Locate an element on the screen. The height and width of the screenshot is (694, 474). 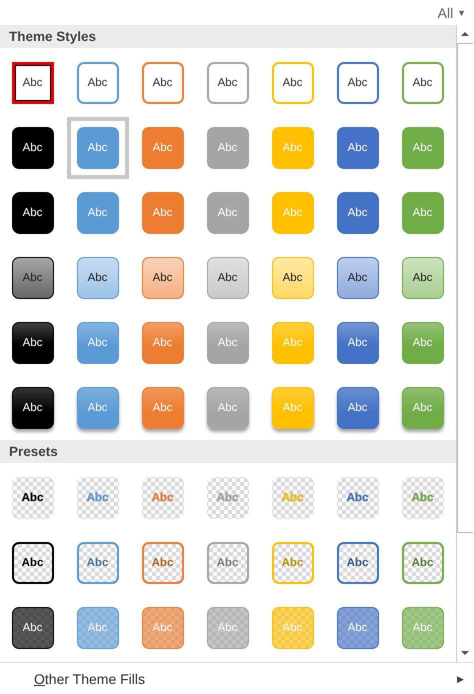
filter-dropdown: All $^{▼}$ is located at coordinates (454, 12).